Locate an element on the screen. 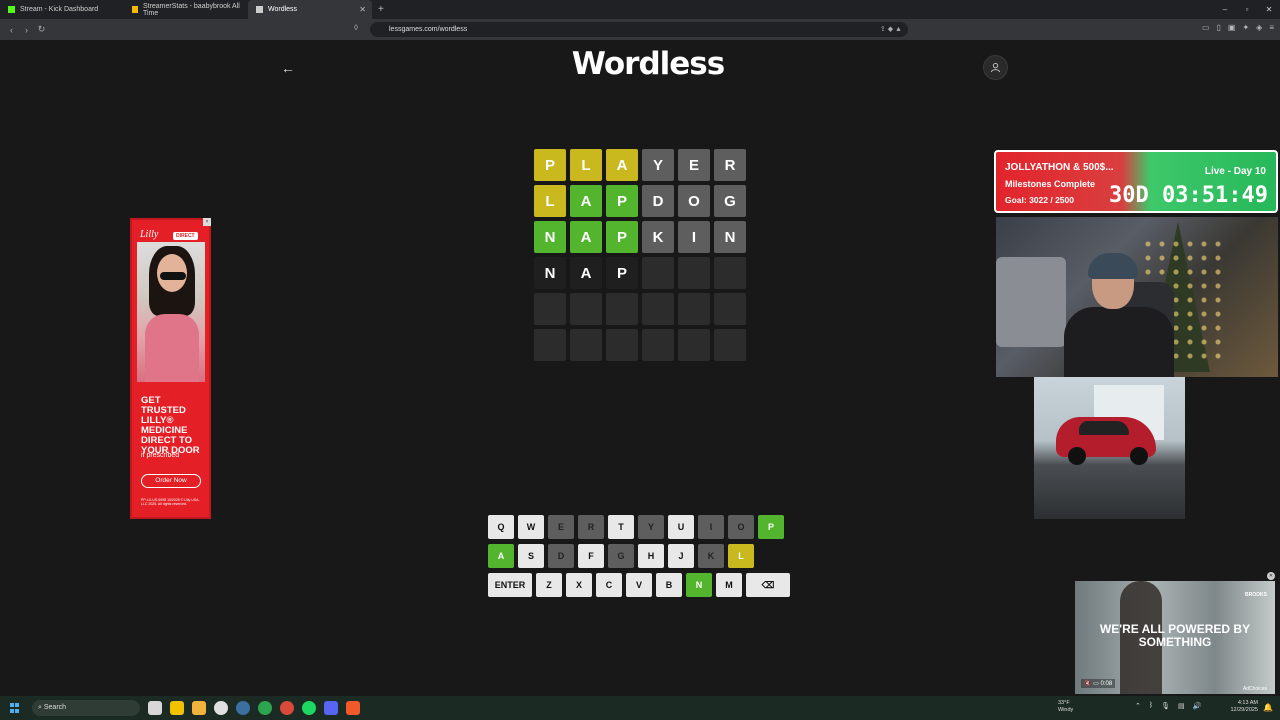 This screenshot has height=720, width=1280. bluetooth-icon: ᛒ is located at coordinates (1151, 706).